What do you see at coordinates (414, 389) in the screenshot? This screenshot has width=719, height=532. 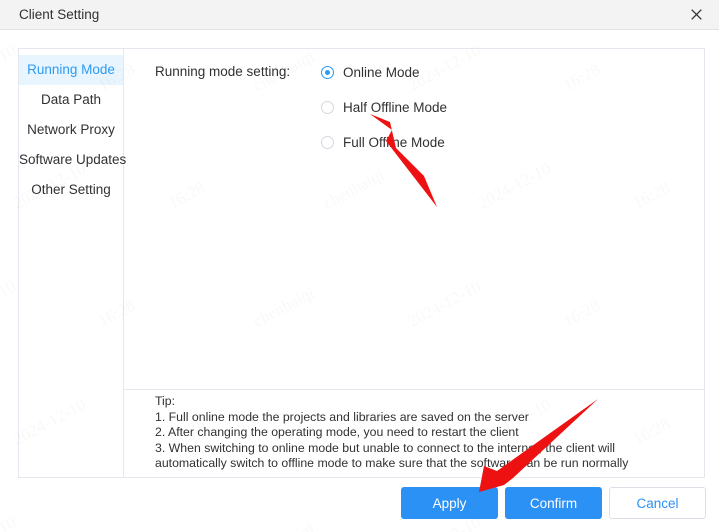 I see `tip-divider` at bounding box center [414, 389].